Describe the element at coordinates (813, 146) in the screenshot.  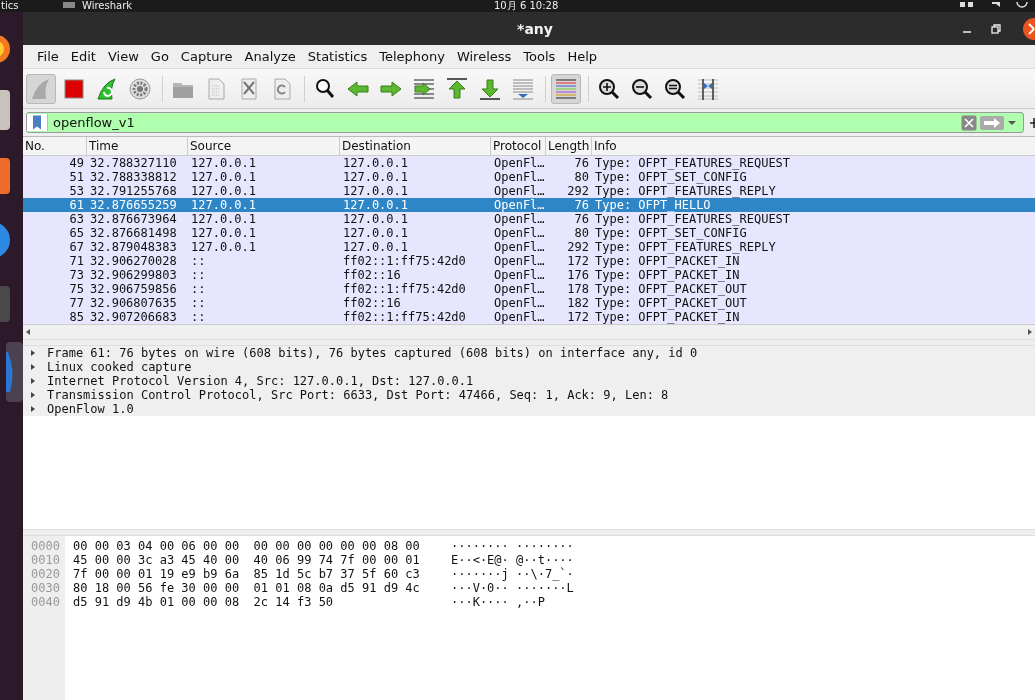
I see `column-header: Info` at that location.